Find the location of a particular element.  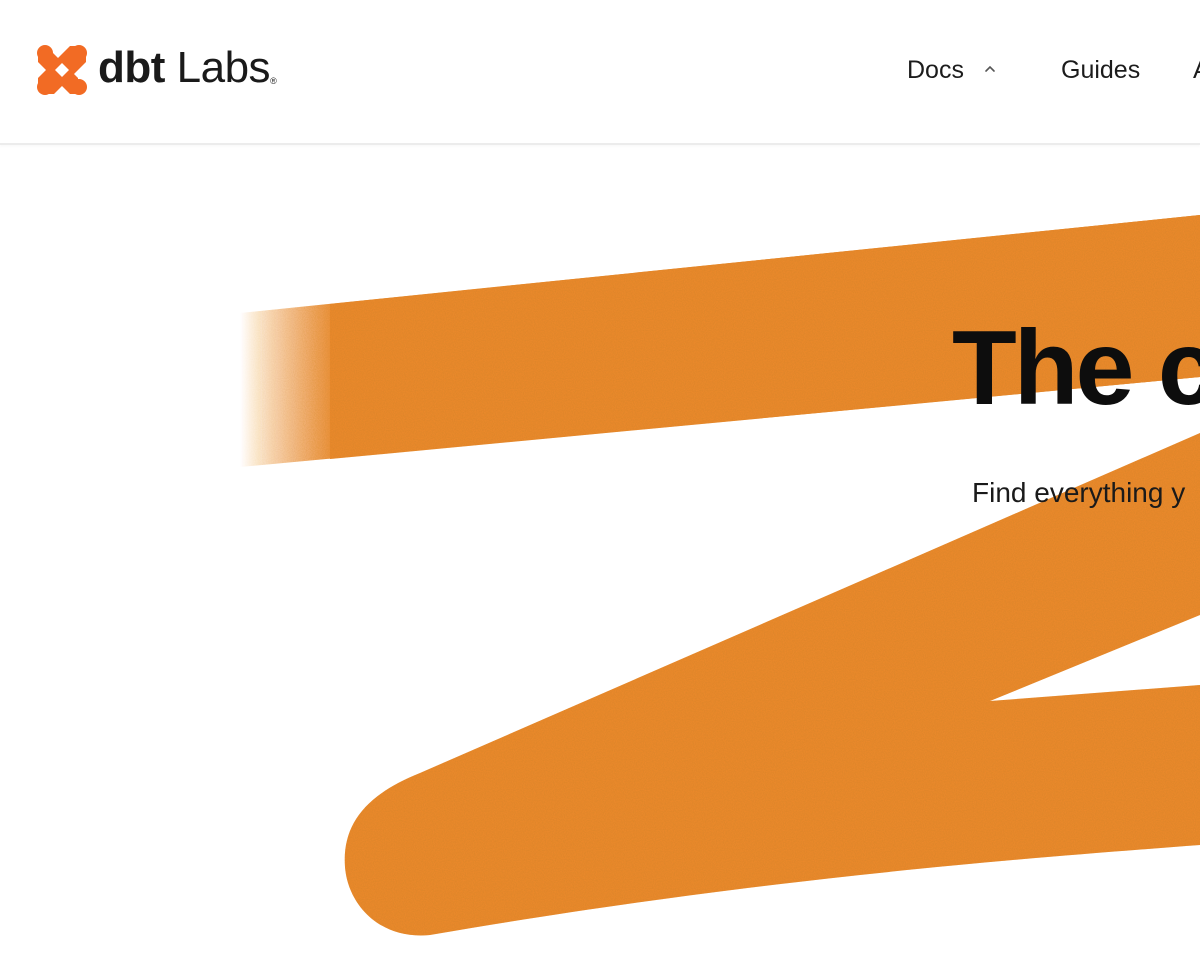

nav-api: A is located at coordinates (1196, 70).